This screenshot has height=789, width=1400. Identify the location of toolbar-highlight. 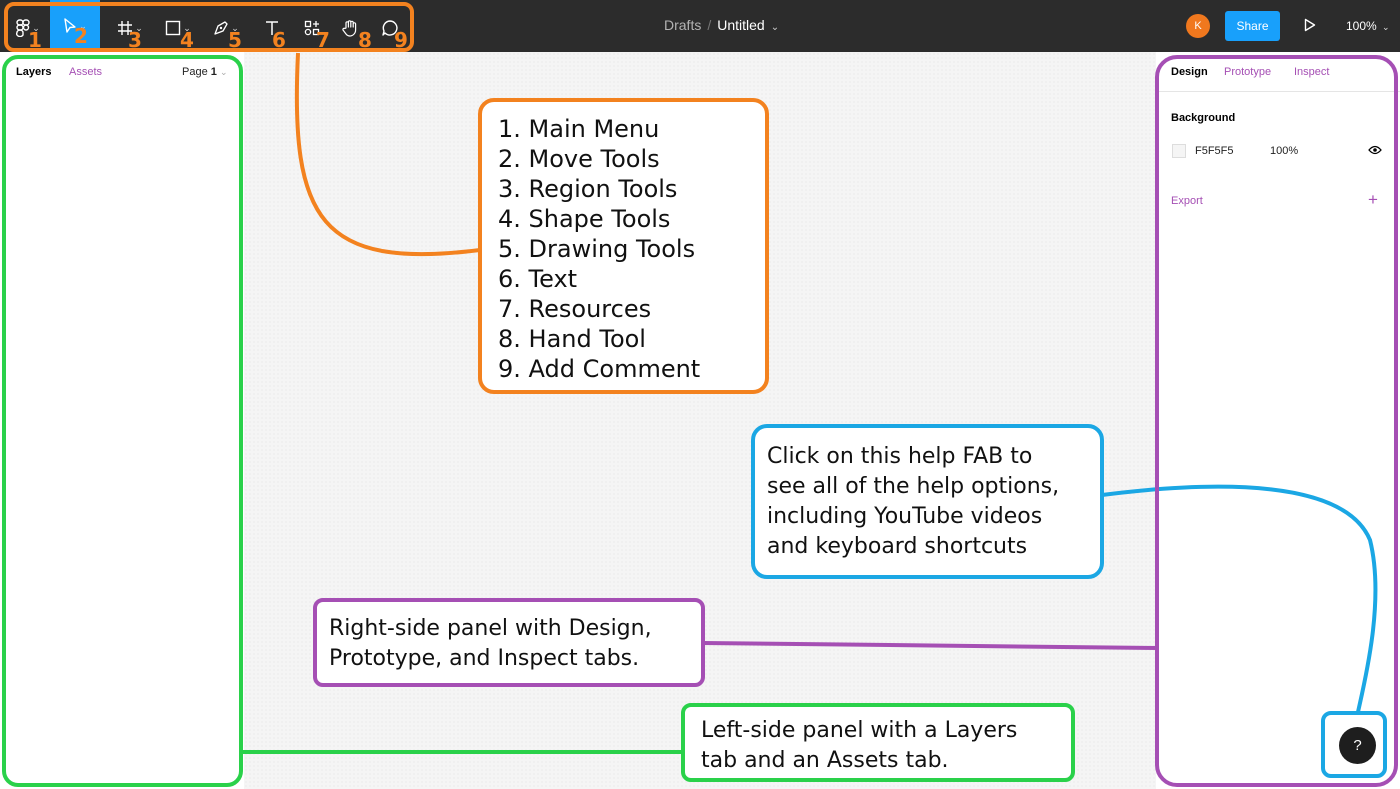
(209, 27).